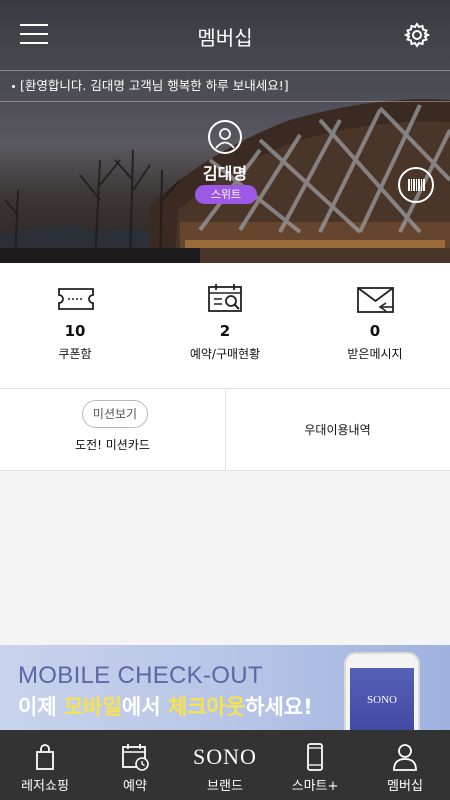 This screenshot has width=450, height=800. I want to click on user-icon, so click(225, 138).